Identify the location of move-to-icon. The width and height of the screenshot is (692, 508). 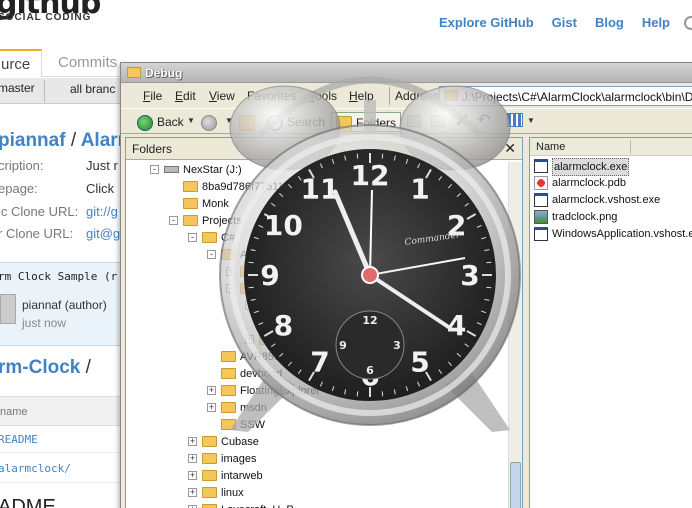
(414, 121).